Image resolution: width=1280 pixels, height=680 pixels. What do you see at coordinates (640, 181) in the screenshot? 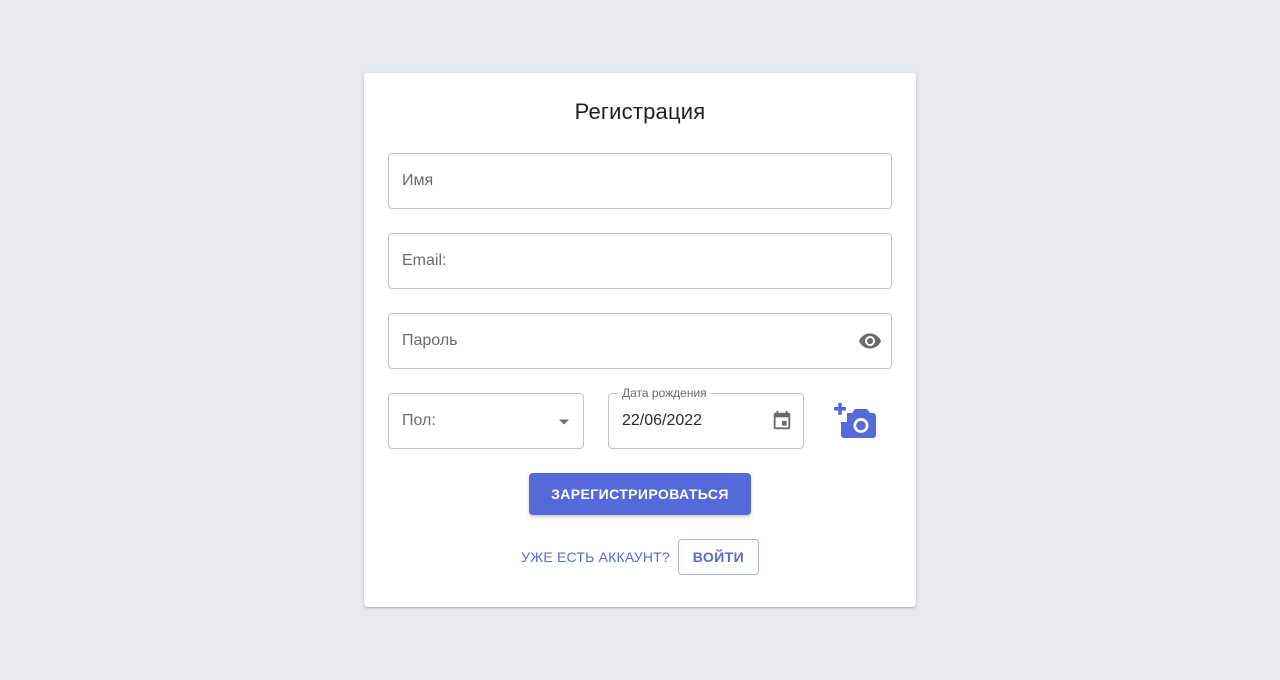
I see `name-field: Имя` at bounding box center [640, 181].